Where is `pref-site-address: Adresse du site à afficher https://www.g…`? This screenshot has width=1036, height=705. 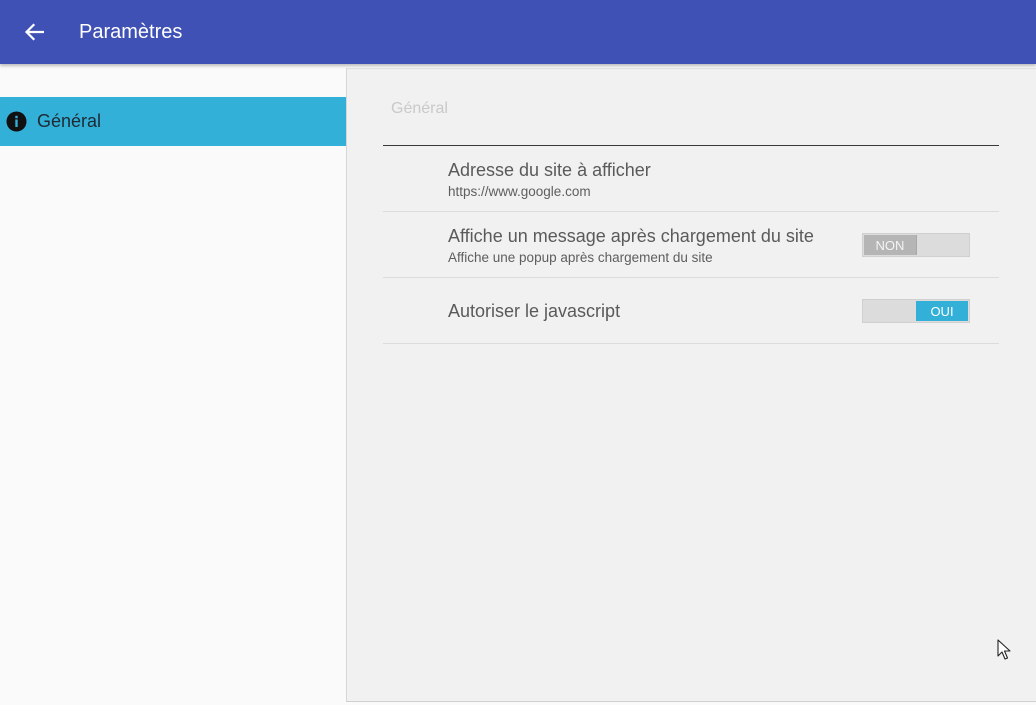
pref-site-address: Adresse du site à afficher https://www.g… is located at coordinates (691, 179).